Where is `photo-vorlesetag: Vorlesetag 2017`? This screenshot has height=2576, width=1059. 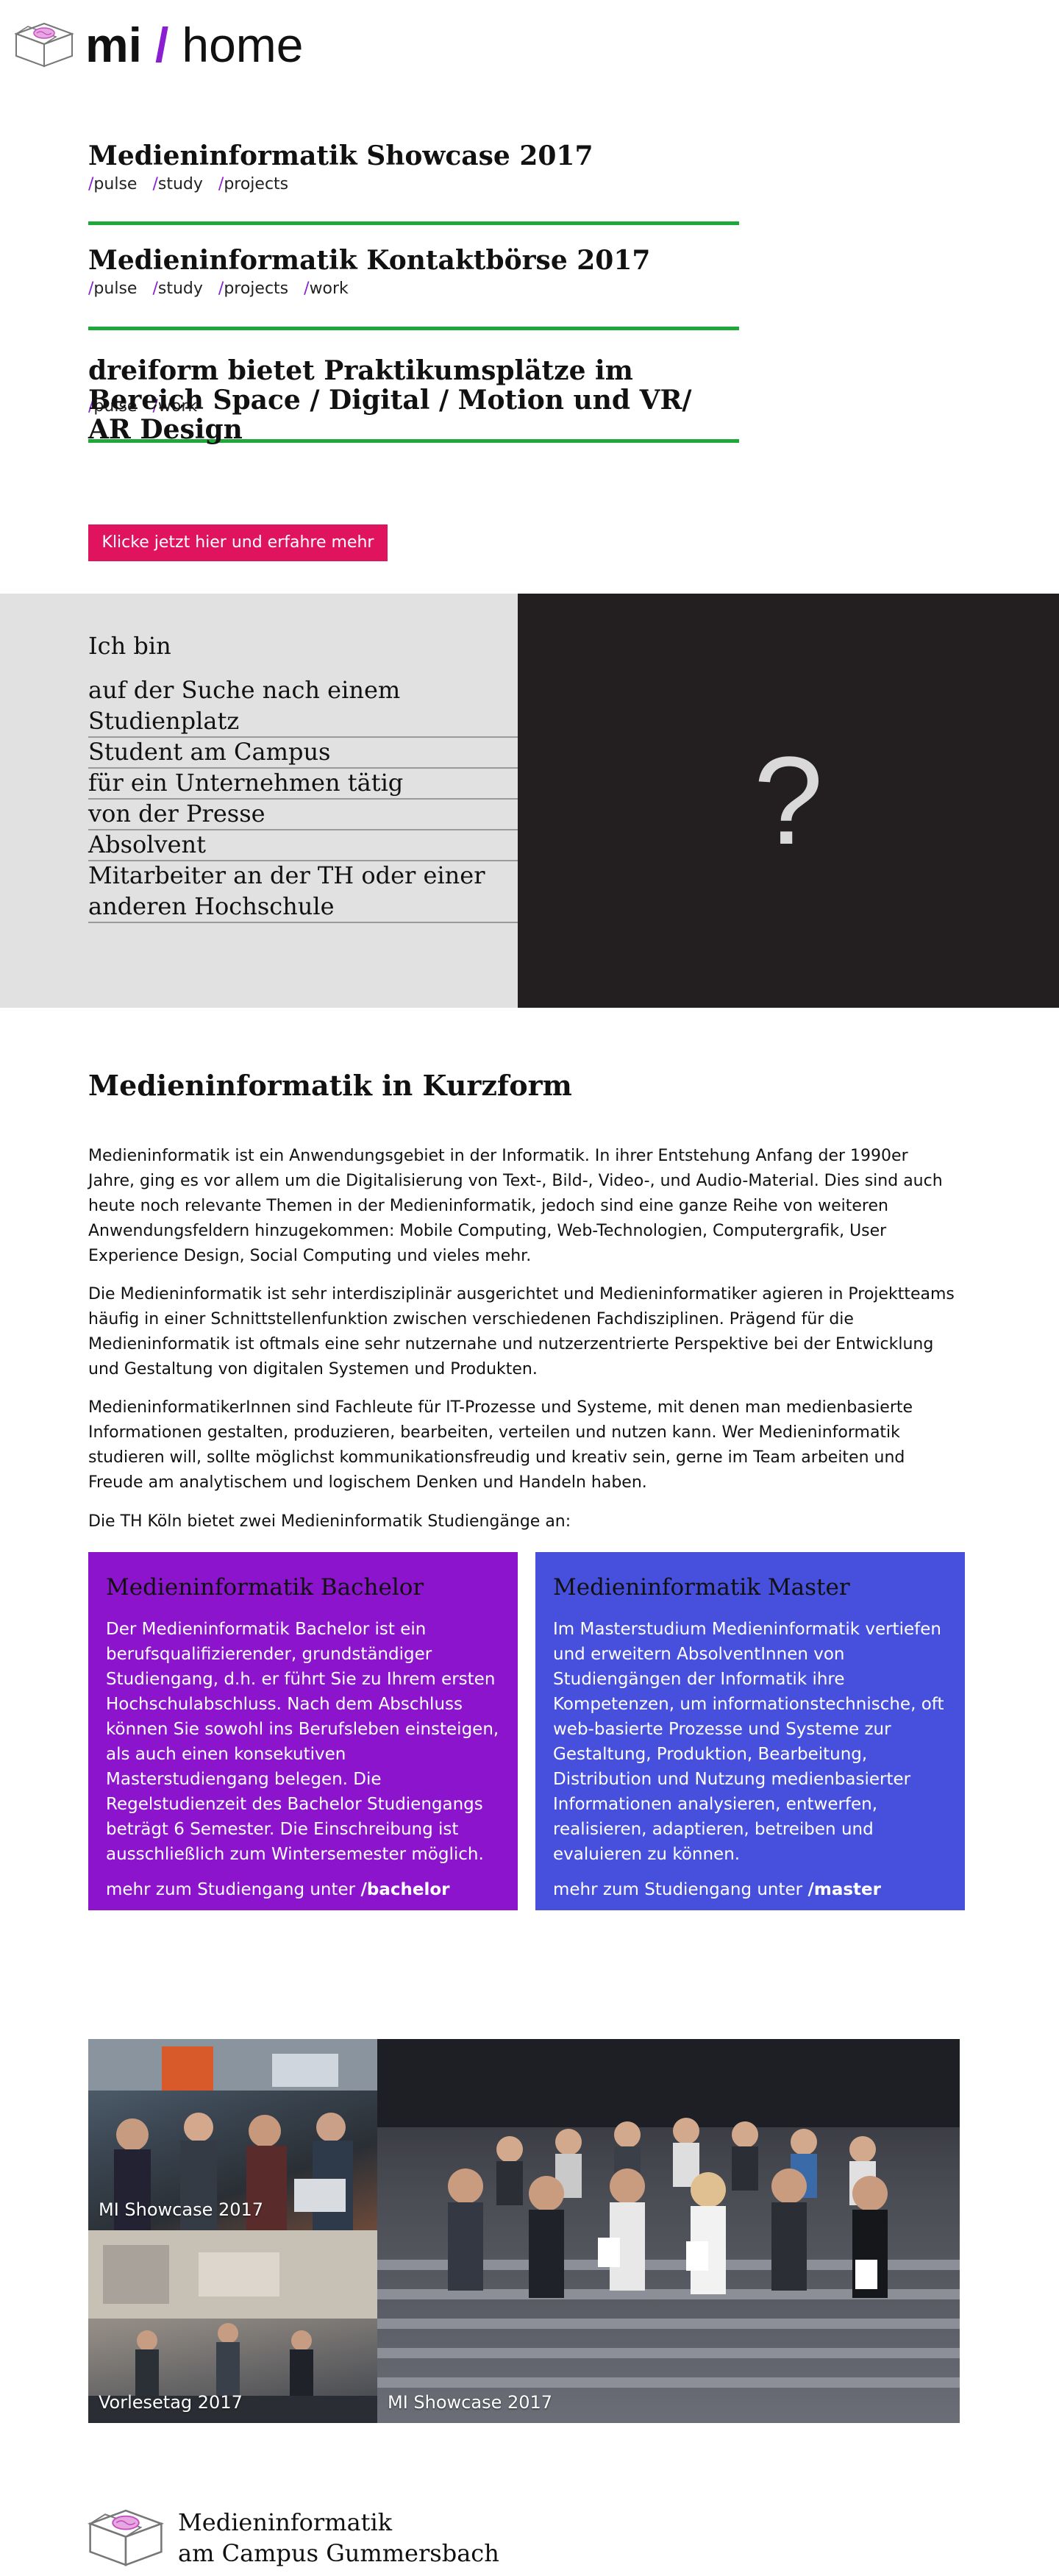 photo-vorlesetag: Vorlesetag 2017 is located at coordinates (233, 2326).